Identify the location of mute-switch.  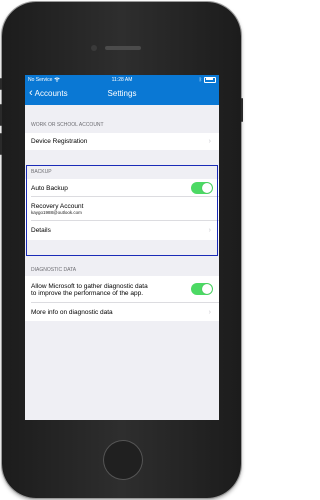
(1, 84).